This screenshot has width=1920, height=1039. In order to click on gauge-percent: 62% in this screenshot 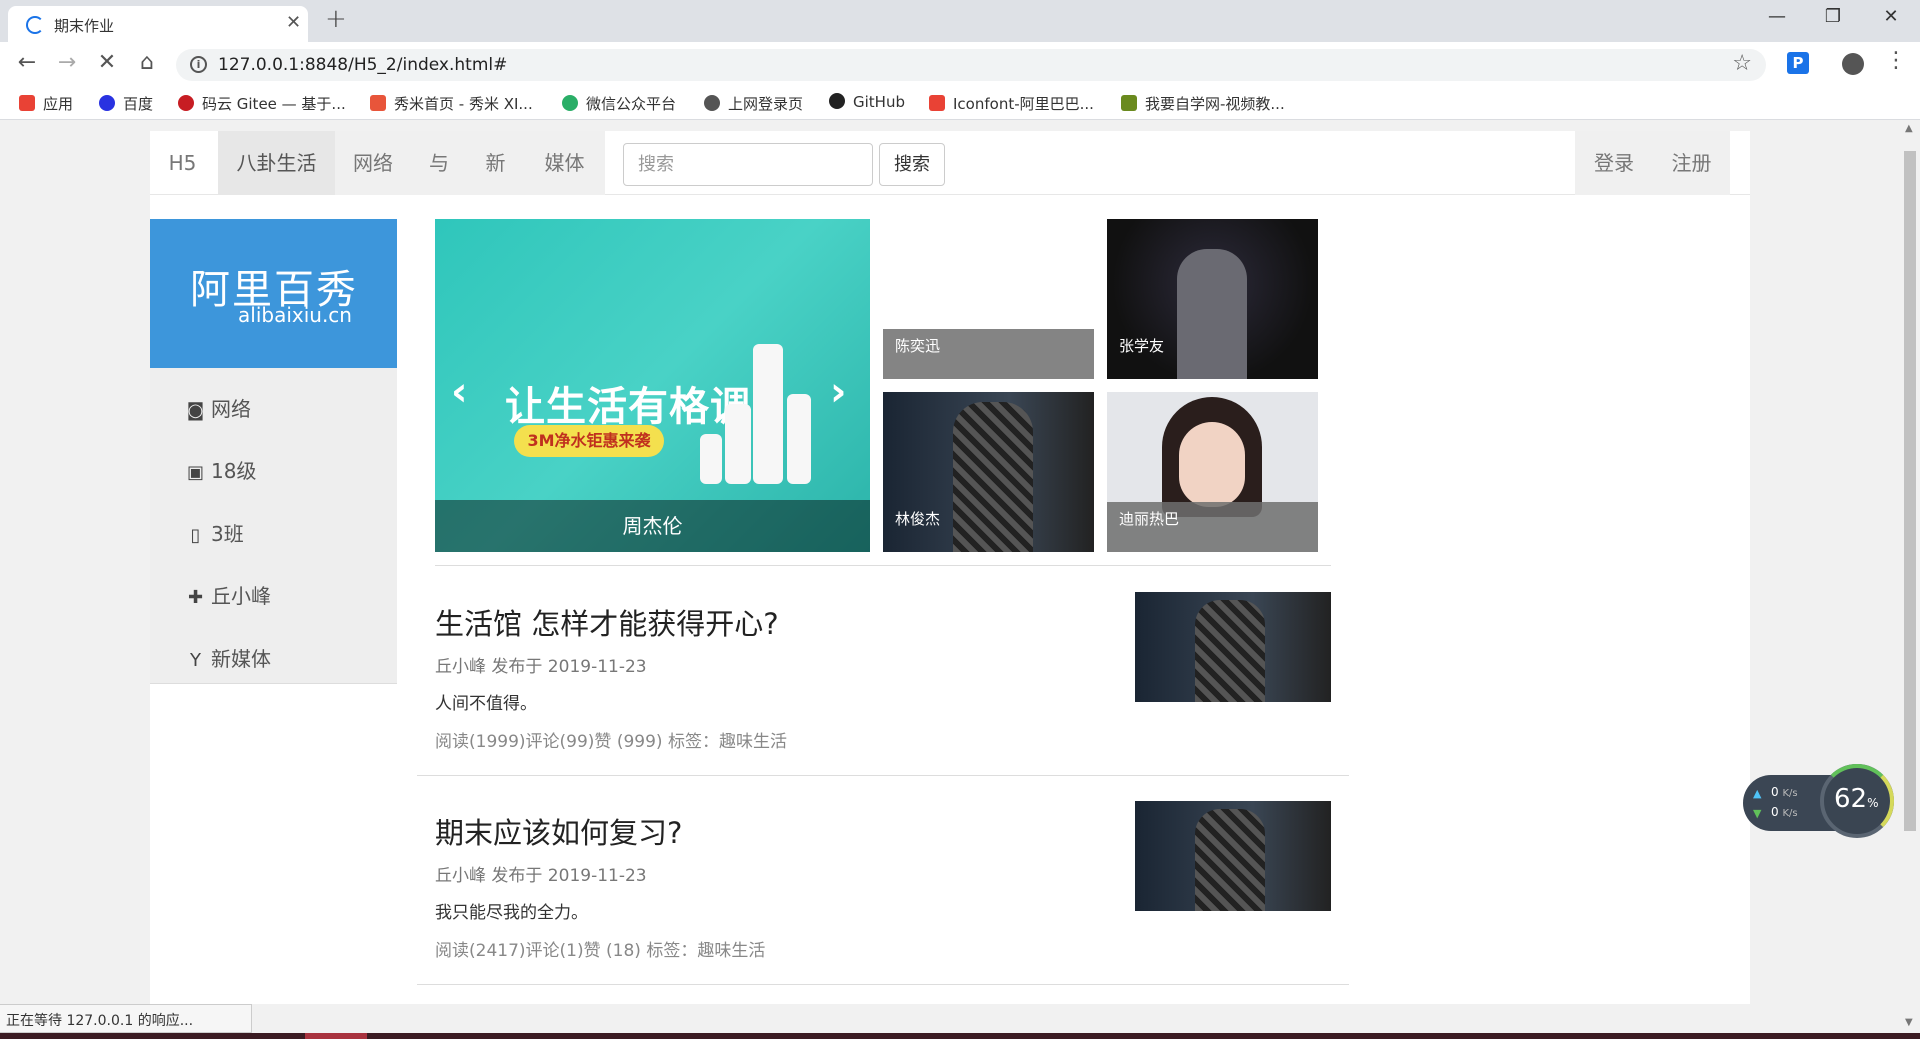, I will do `click(1856, 799)`.